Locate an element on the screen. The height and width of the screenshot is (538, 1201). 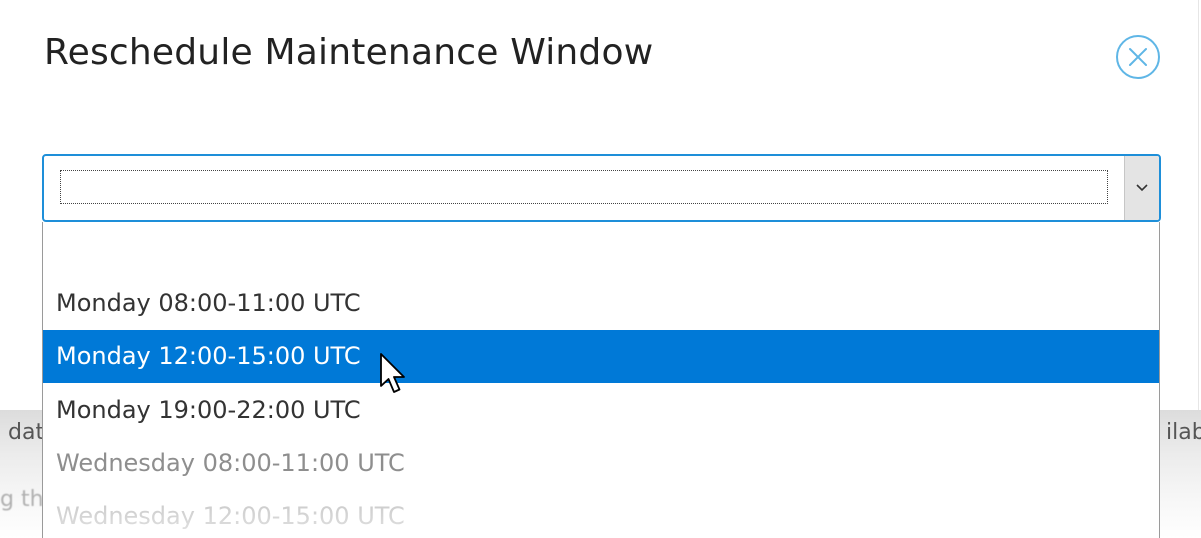
dropdown-option: Wednesday 12:00-15:00 UTC is located at coordinates (601, 514).